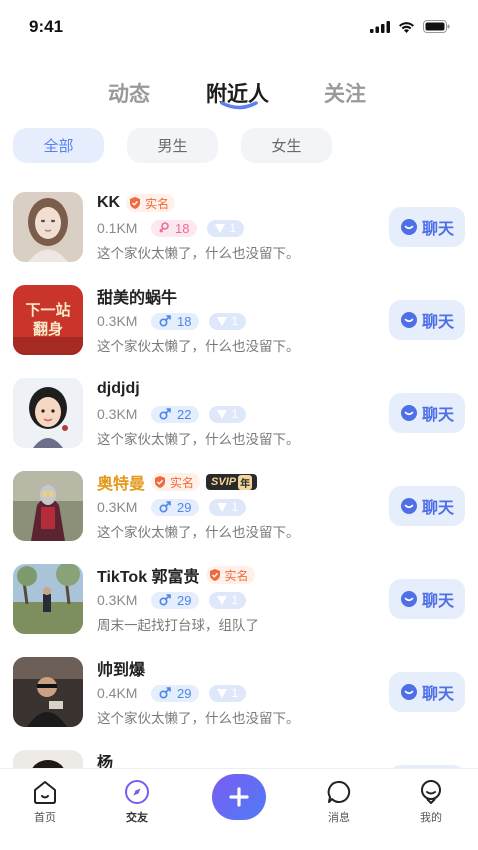 Image resolution: width=478 pixels, height=850 pixels. Describe the element at coordinates (117, 228) in the screenshot. I see `distance: 0.1KM` at that location.